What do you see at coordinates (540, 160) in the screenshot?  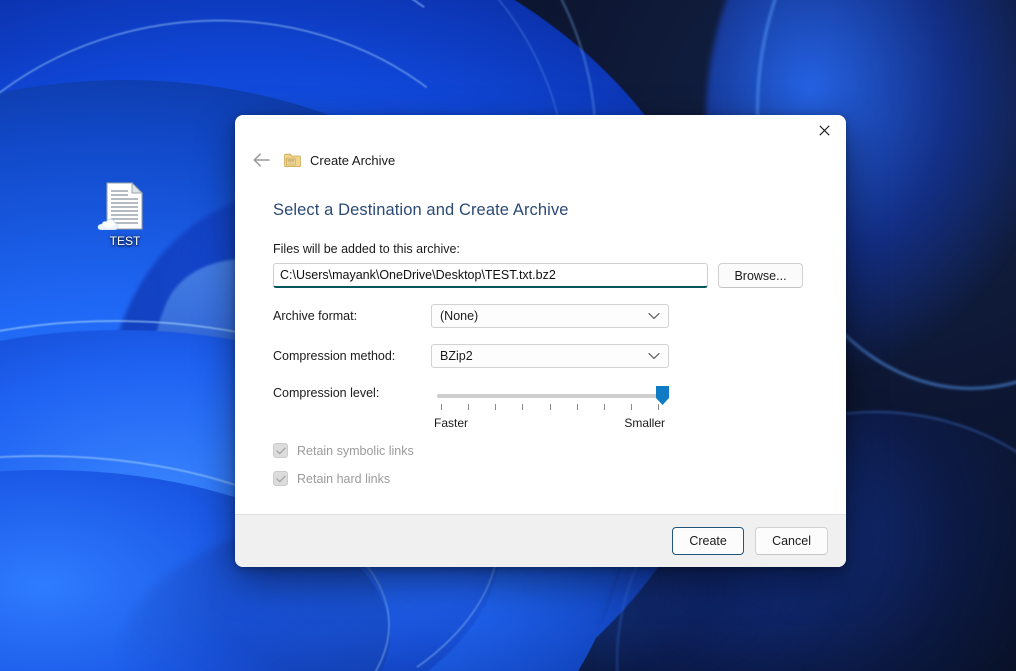 I see `dialog-nav-row: Create Archive` at bounding box center [540, 160].